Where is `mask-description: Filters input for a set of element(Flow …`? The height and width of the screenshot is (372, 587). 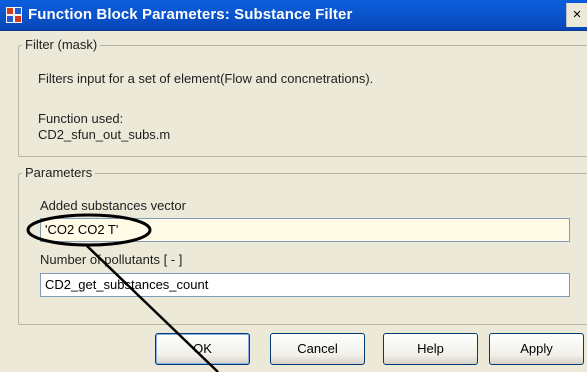 mask-description: Filters input for a set of element(Flow … is located at coordinates (206, 78).